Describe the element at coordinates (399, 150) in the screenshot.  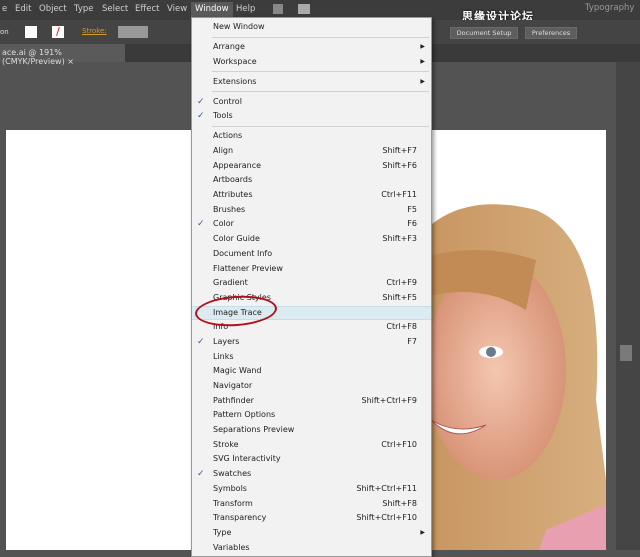
I see `menu-item-shortcut: Shift+F7` at that location.